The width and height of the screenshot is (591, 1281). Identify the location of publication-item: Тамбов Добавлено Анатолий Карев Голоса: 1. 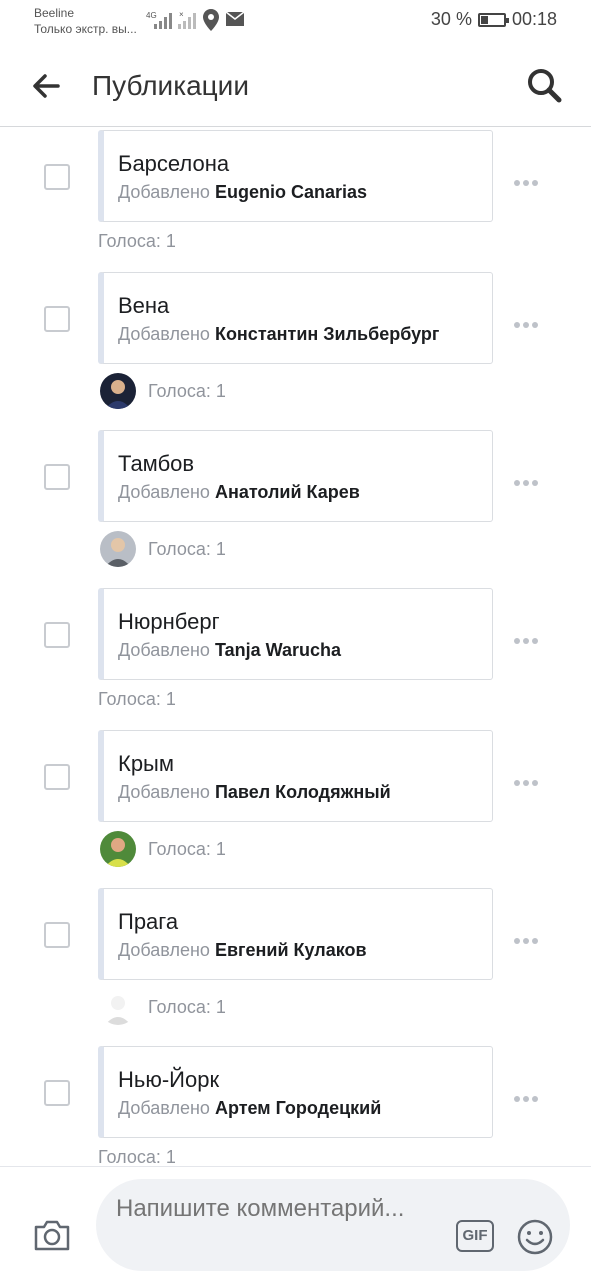
(295, 509).